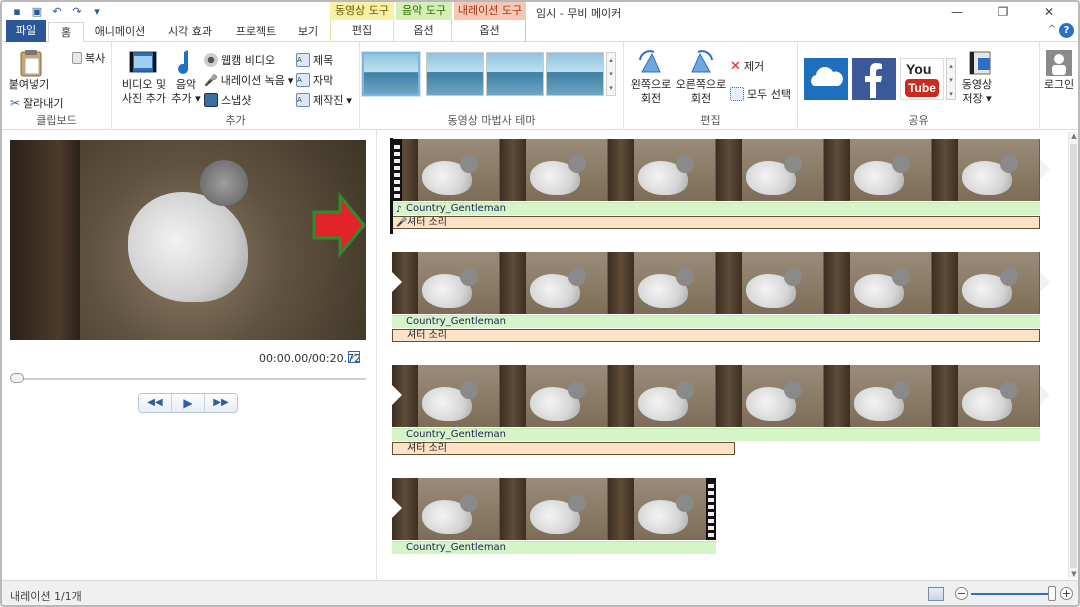 Image resolution: width=1080 pixels, height=607 pixels. Describe the element at coordinates (211, 80) in the screenshot. I see `microphone-icon: 🎤` at that location.